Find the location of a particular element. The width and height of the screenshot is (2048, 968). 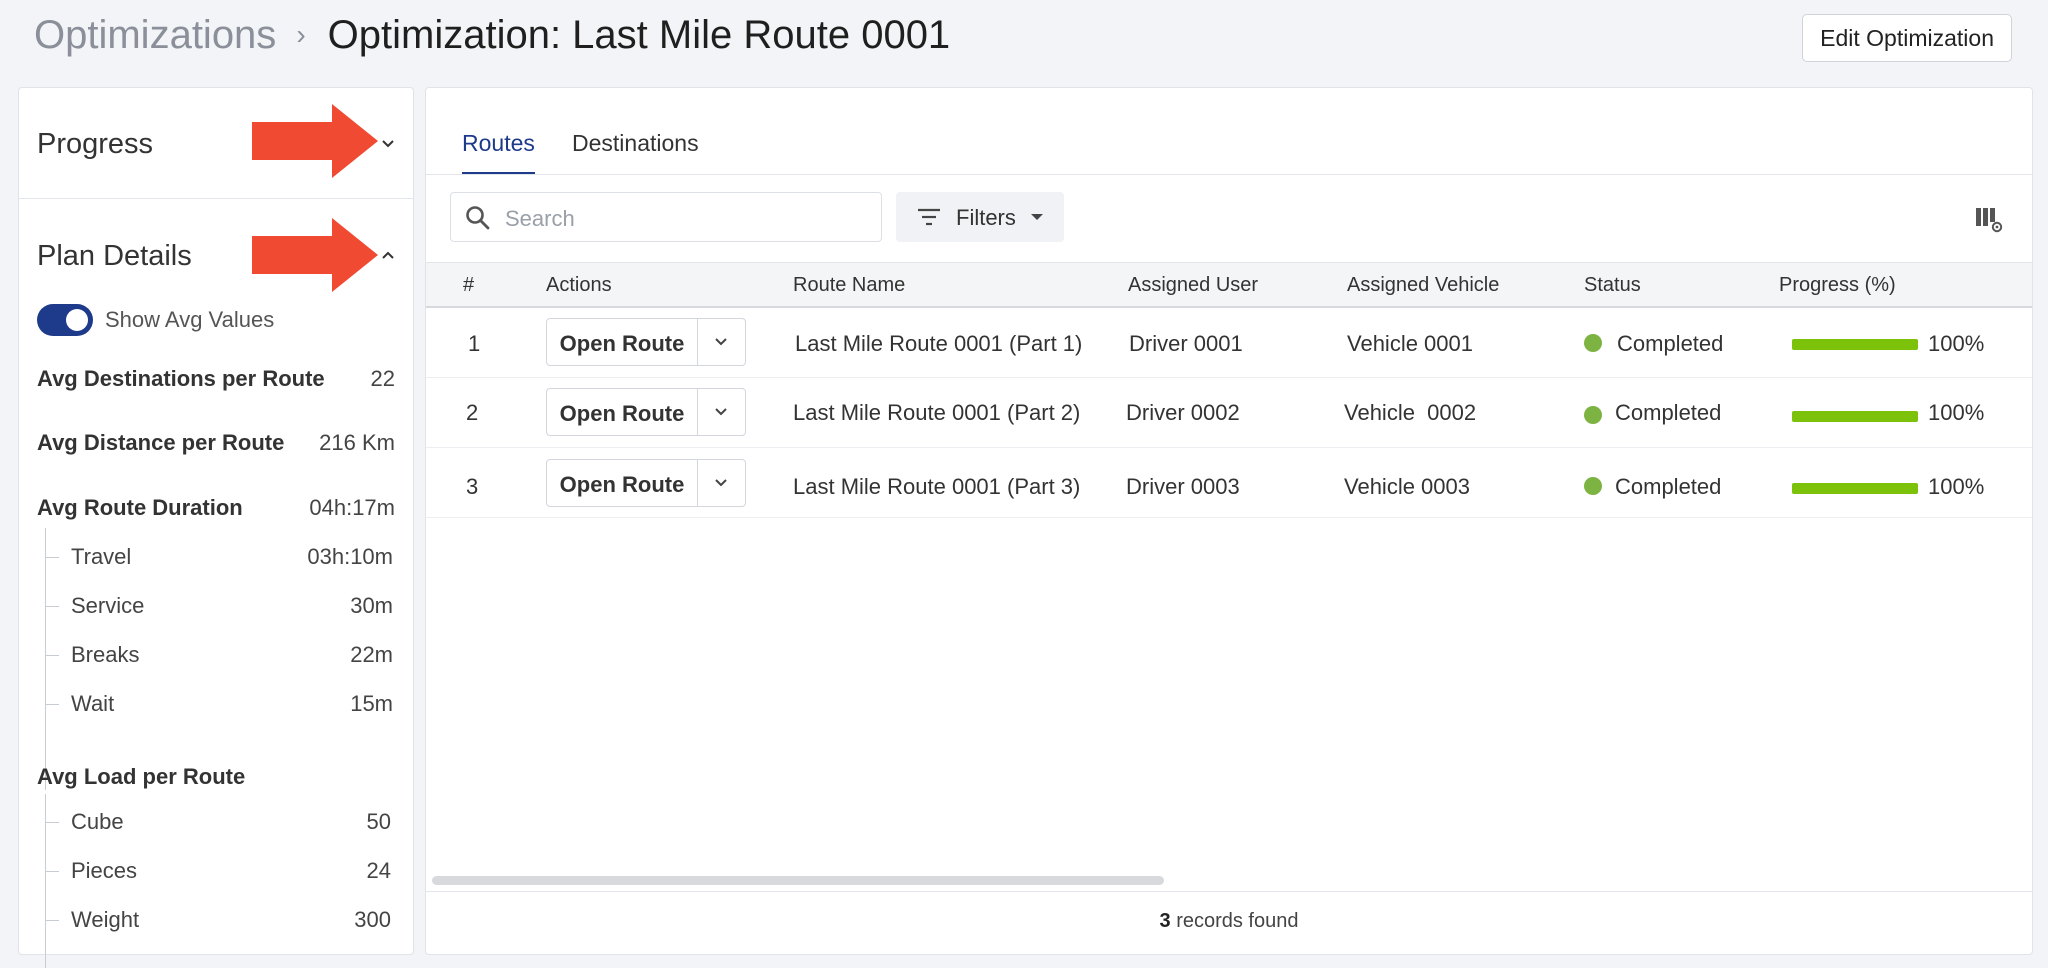

sub-value: 30m is located at coordinates (371, 605).